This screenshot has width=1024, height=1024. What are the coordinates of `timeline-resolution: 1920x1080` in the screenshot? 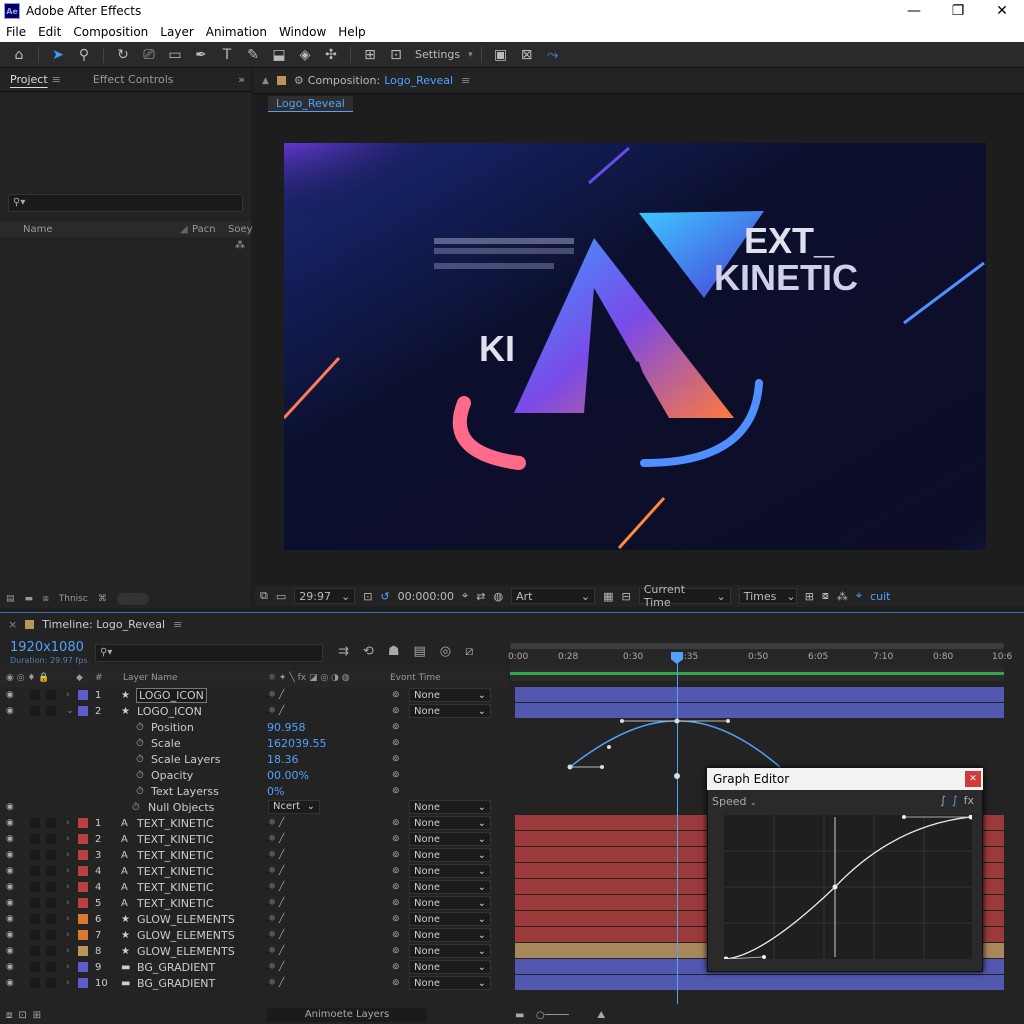 It's located at (47, 647).